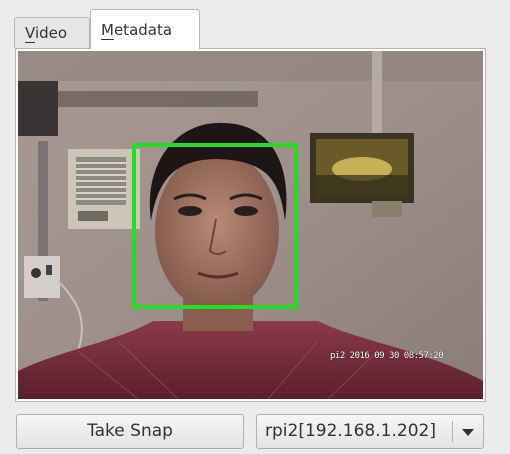 Image resolution: width=510 pixels, height=454 pixels. What do you see at coordinates (30, 33) in the screenshot?
I see `tab-video-mnemonic: V` at bounding box center [30, 33].